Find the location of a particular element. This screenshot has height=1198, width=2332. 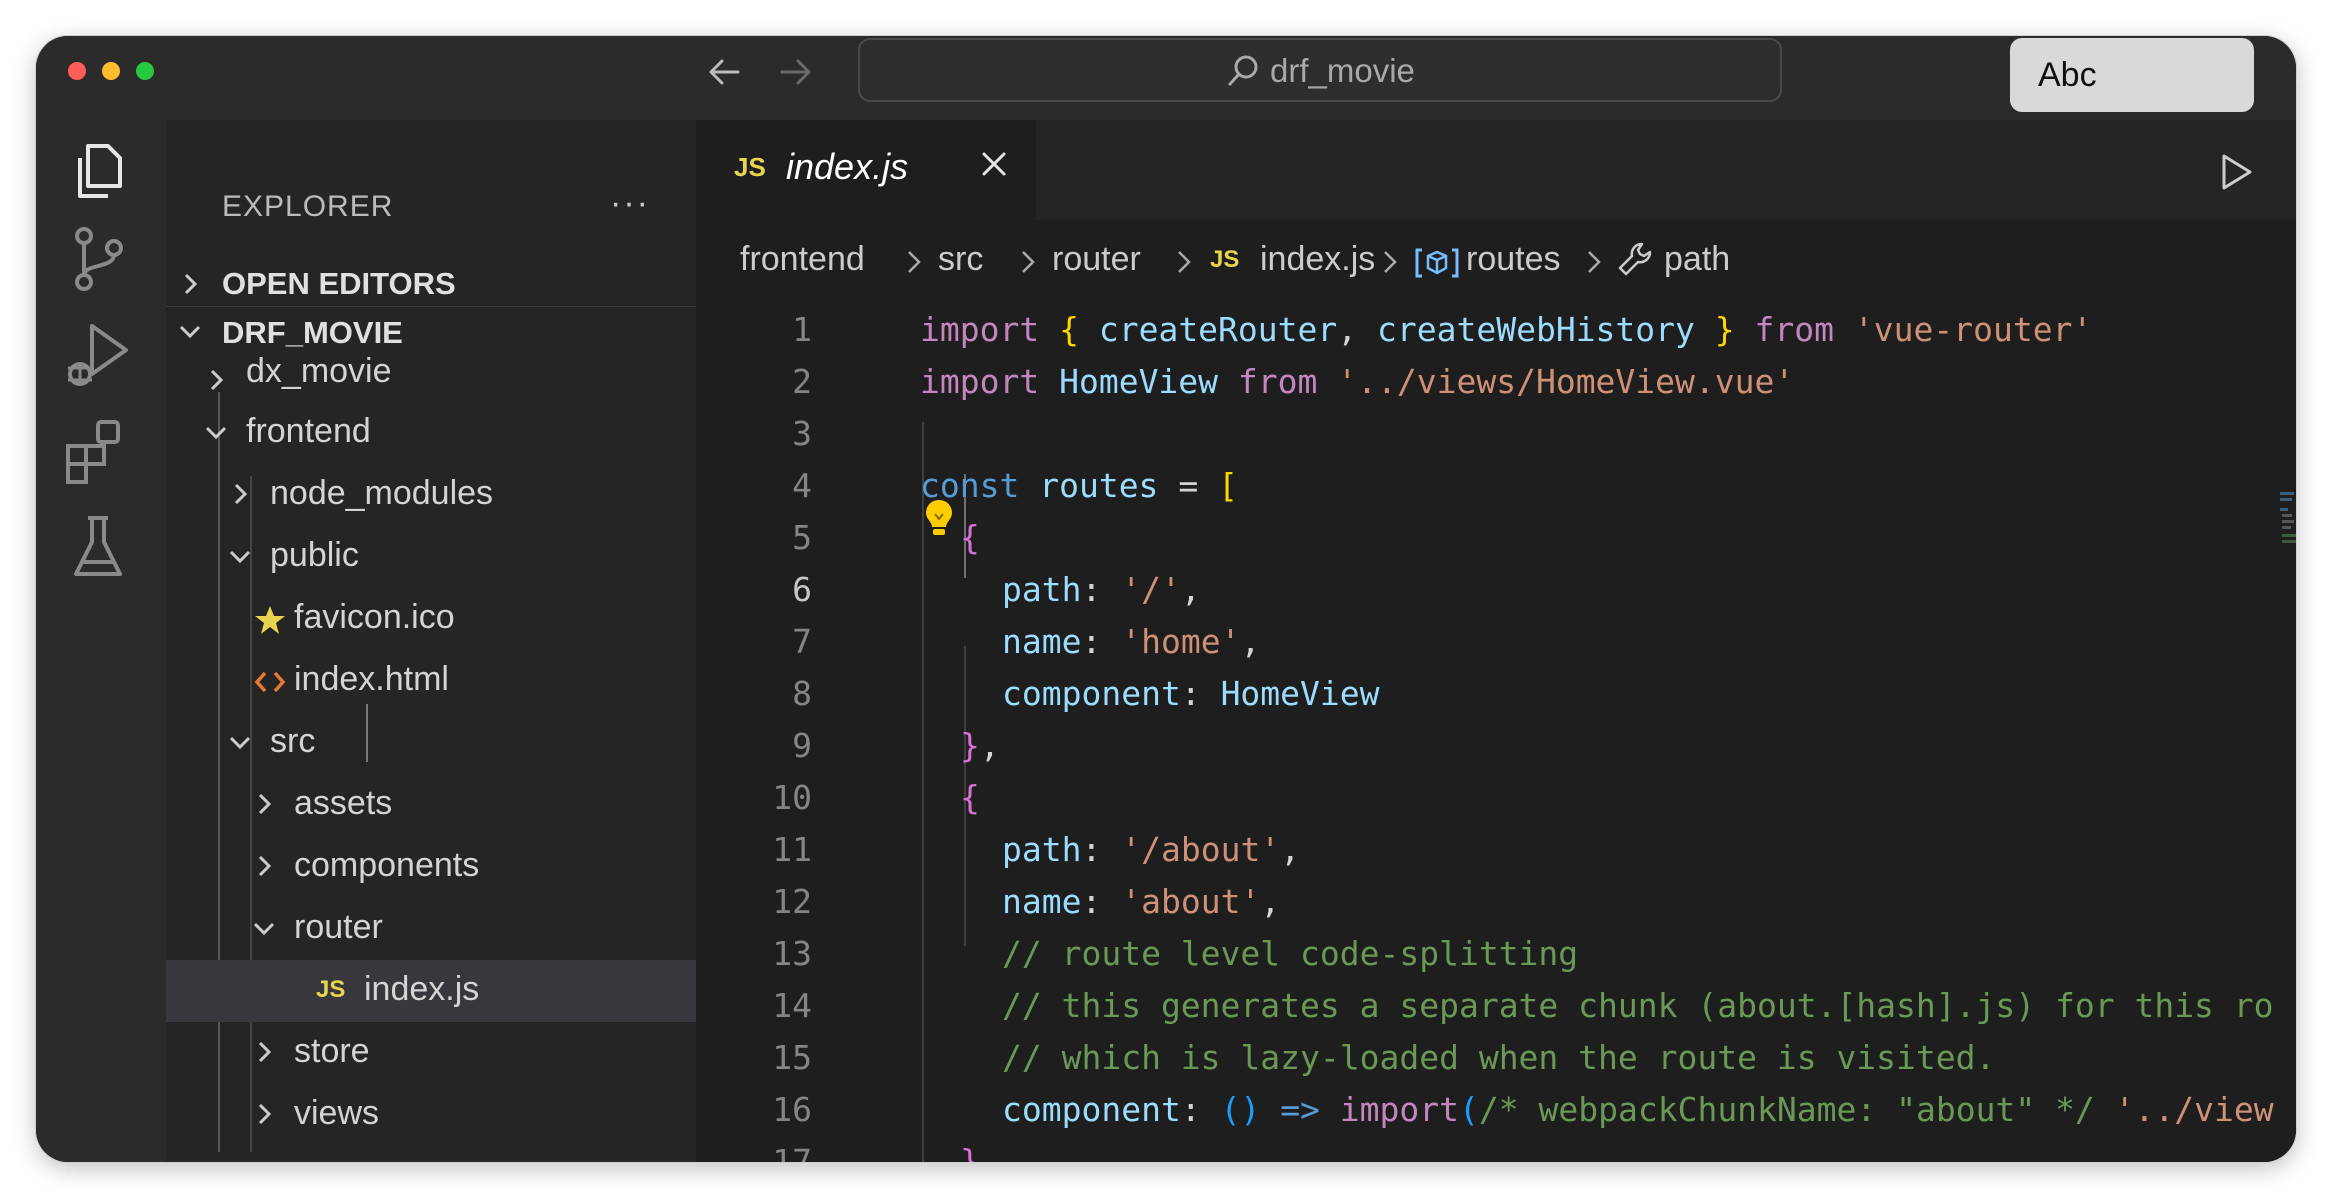

run-debug-icon is located at coordinates (98, 356).